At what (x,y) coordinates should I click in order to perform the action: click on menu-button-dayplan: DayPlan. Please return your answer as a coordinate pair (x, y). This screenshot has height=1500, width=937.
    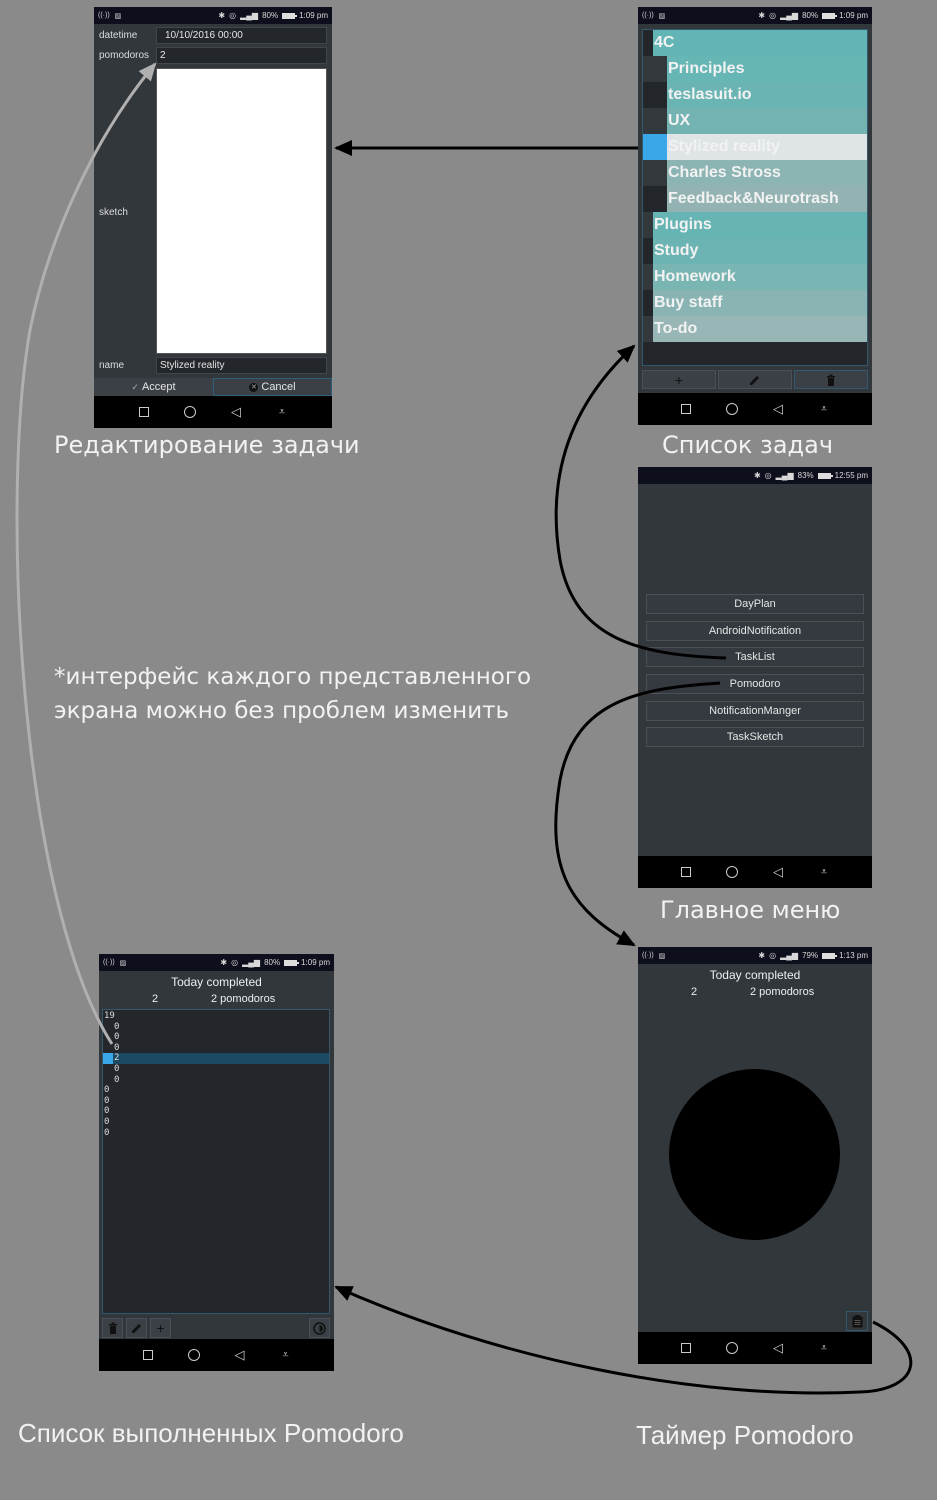
    Looking at the image, I should click on (755, 604).